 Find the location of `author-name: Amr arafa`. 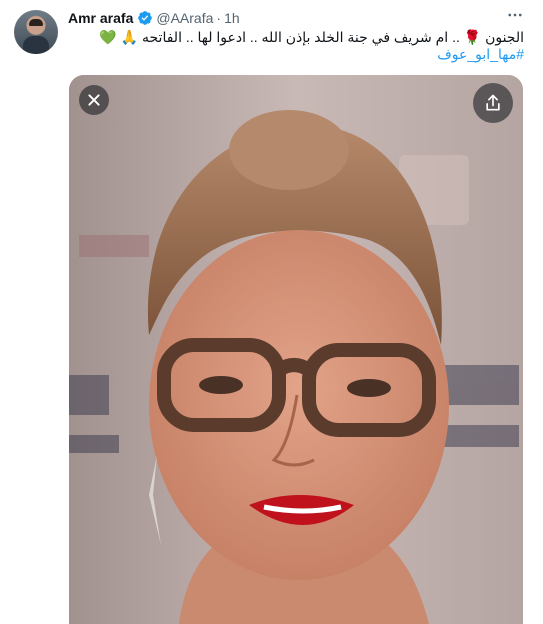

author-name: Amr arafa is located at coordinates (100, 18).